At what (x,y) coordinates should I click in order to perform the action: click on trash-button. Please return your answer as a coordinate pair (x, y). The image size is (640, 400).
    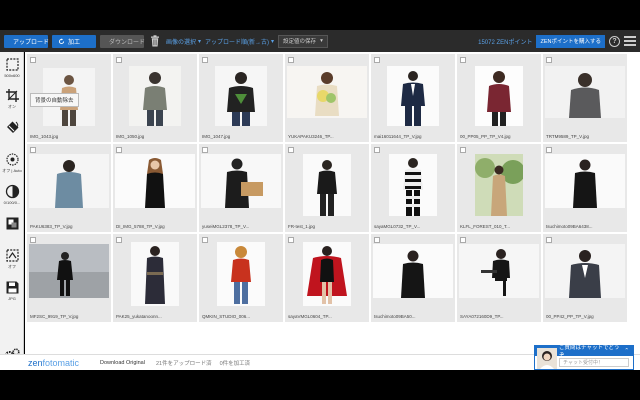
    Looking at the image, I should click on (155, 41).